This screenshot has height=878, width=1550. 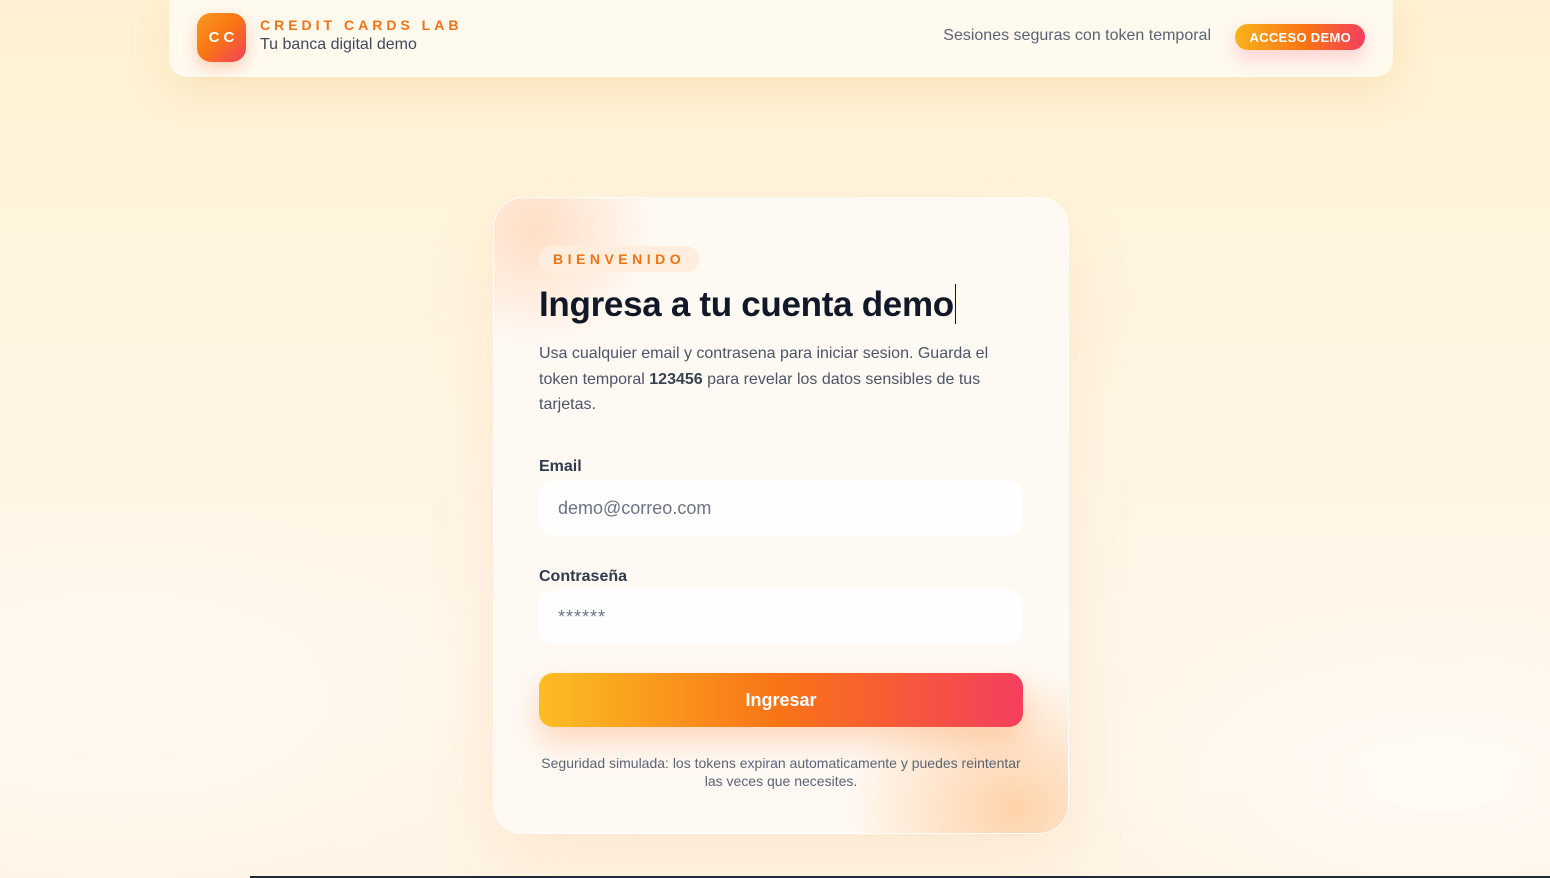 What do you see at coordinates (676, 379) in the screenshot?
I see `token-value: 123456` at bounding box center [676, 379].